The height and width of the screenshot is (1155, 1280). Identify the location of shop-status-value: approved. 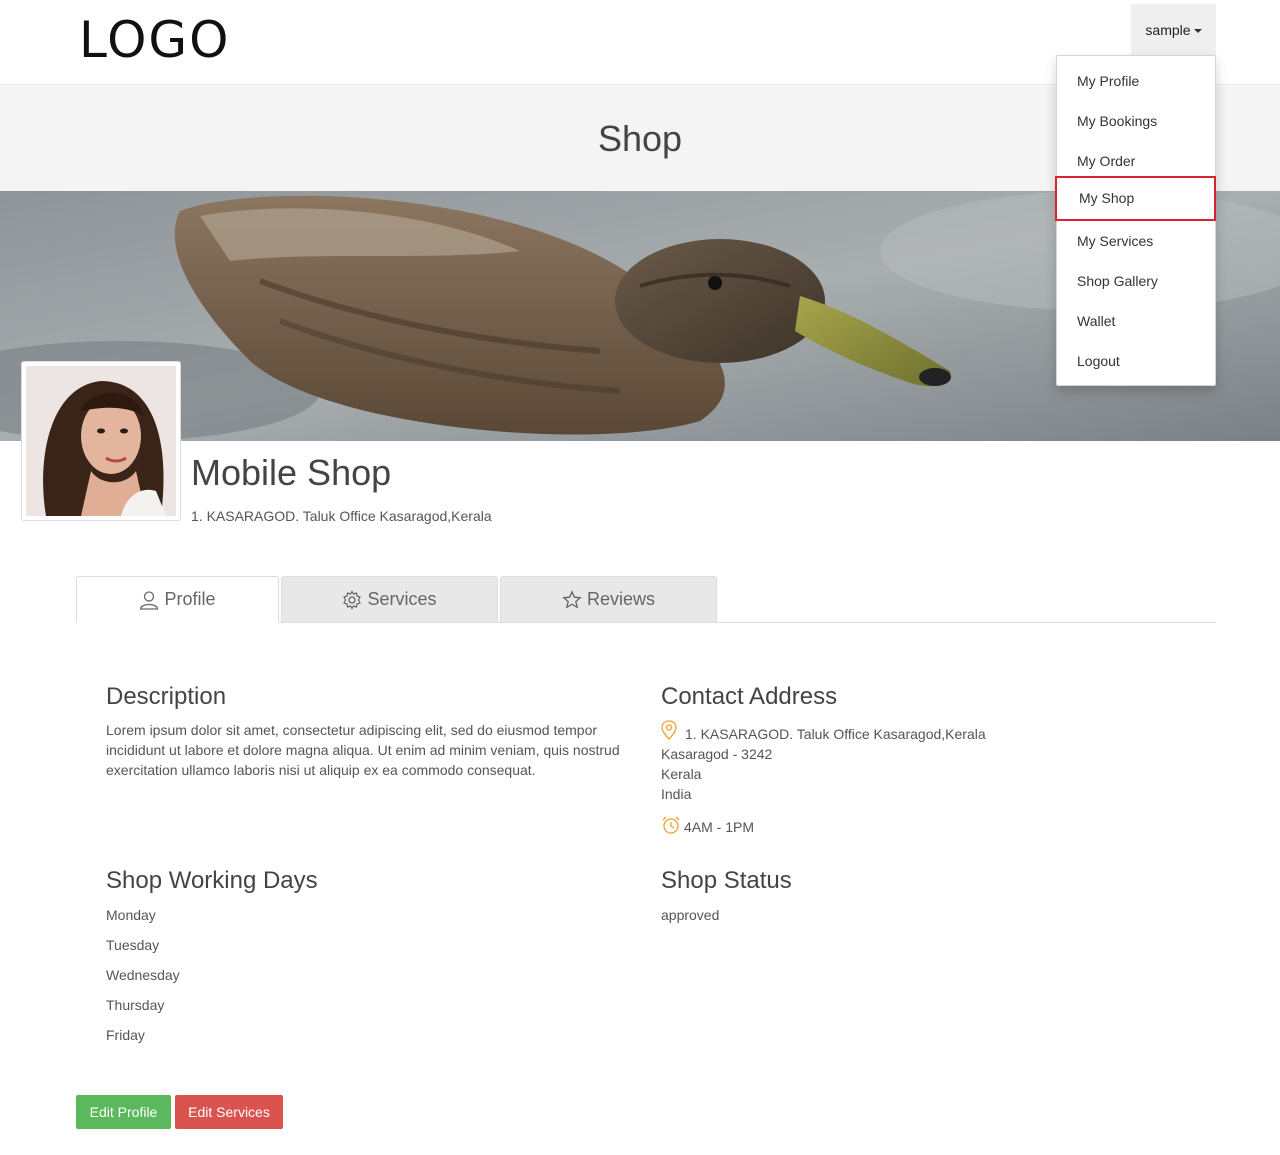
(690, 915).